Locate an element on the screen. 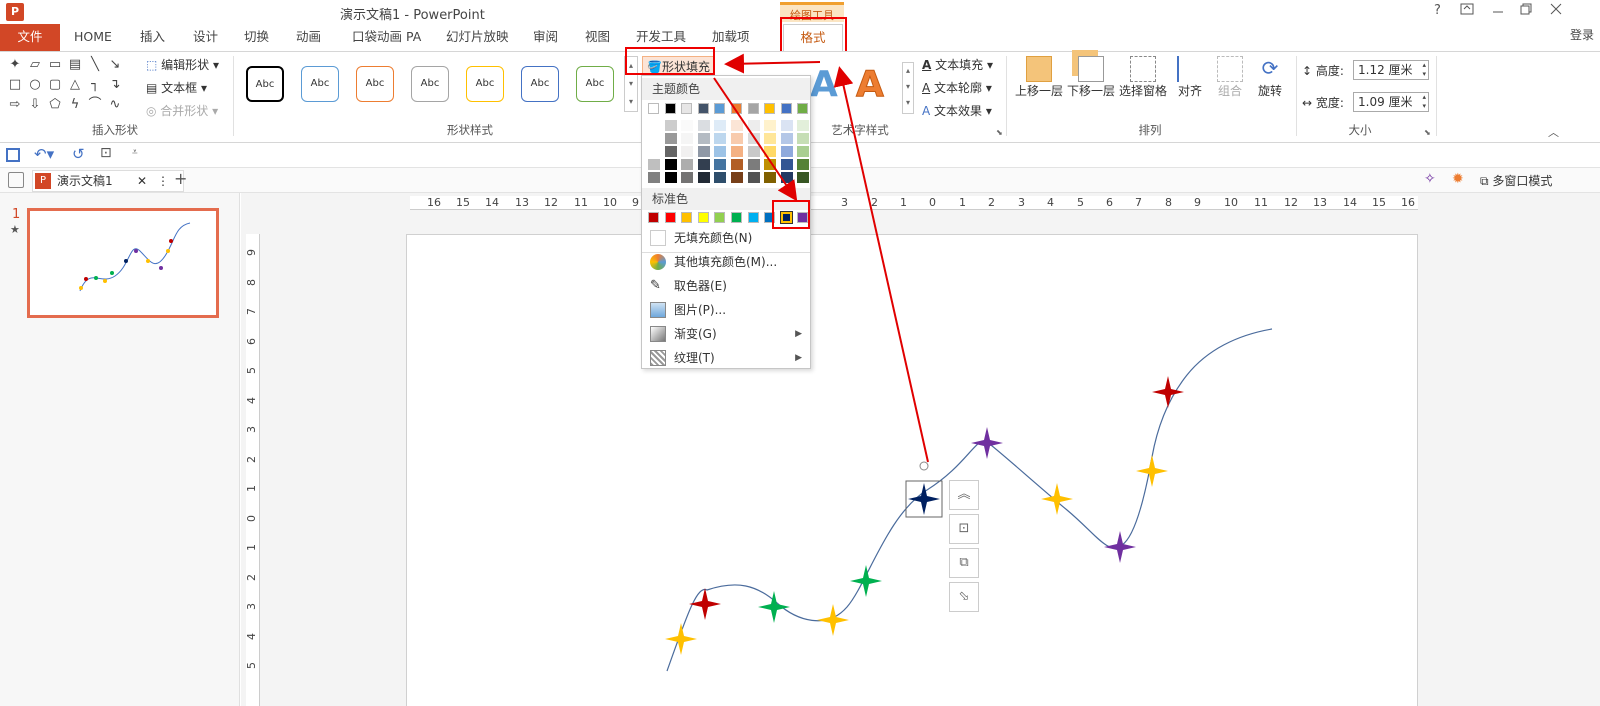 This screenshot has height=706, width=1600. arc-shape-icon: ⌒ is located at coordinates (95, 105).